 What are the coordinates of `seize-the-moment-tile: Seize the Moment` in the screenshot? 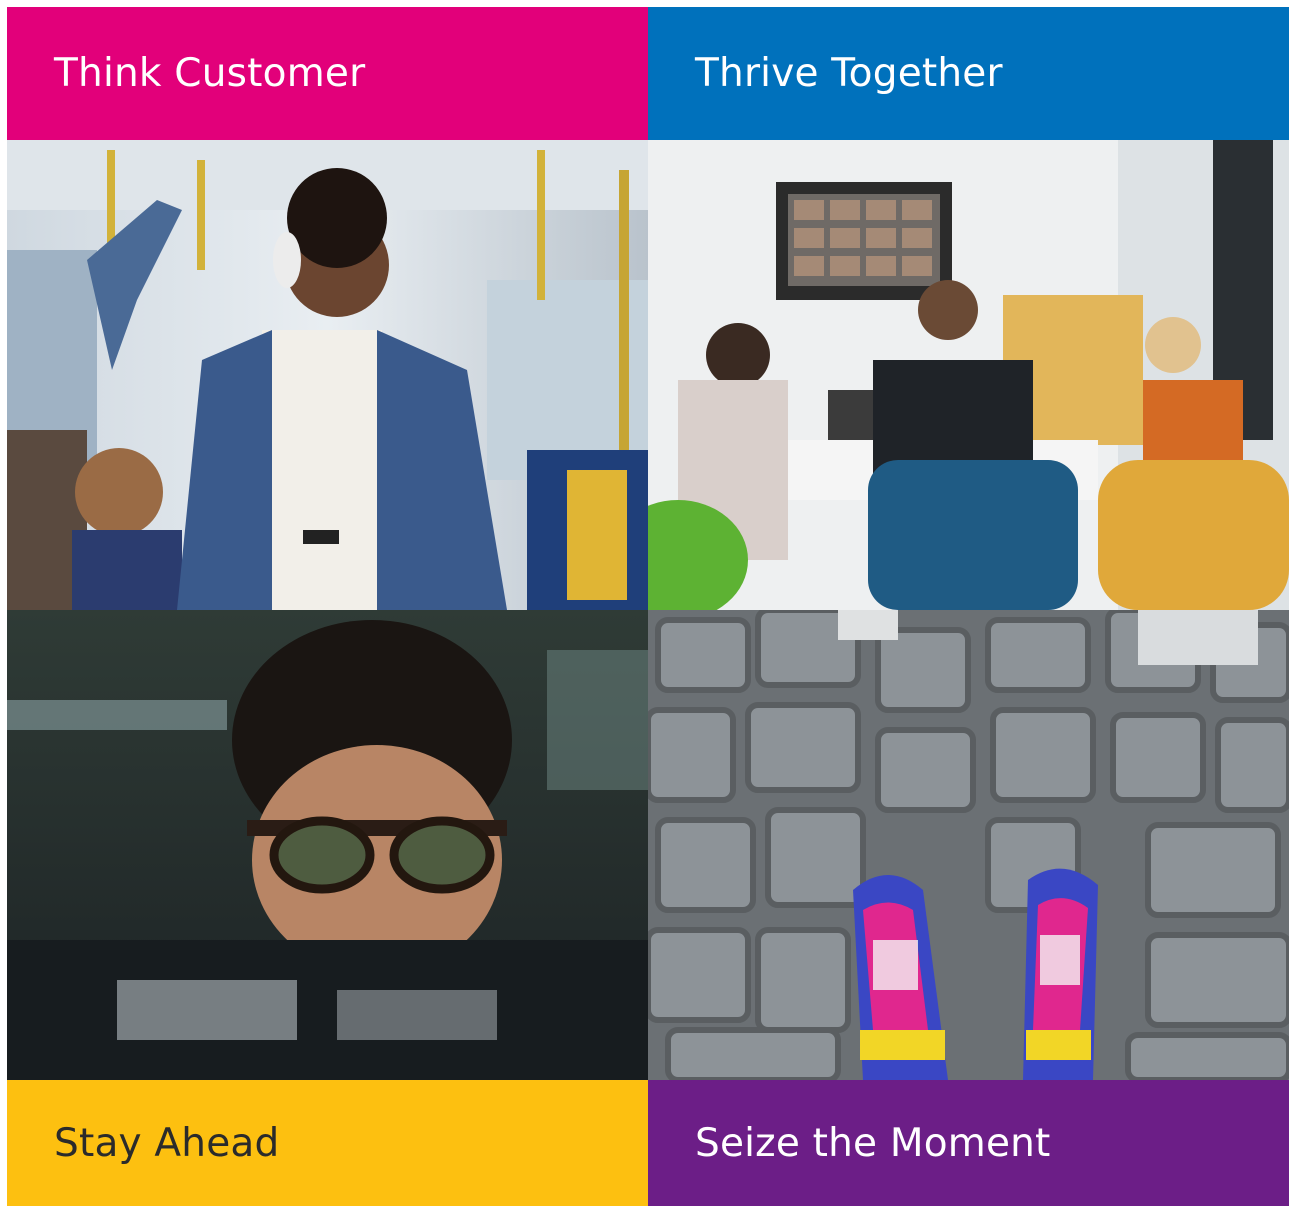 It's located at (968, 1143).